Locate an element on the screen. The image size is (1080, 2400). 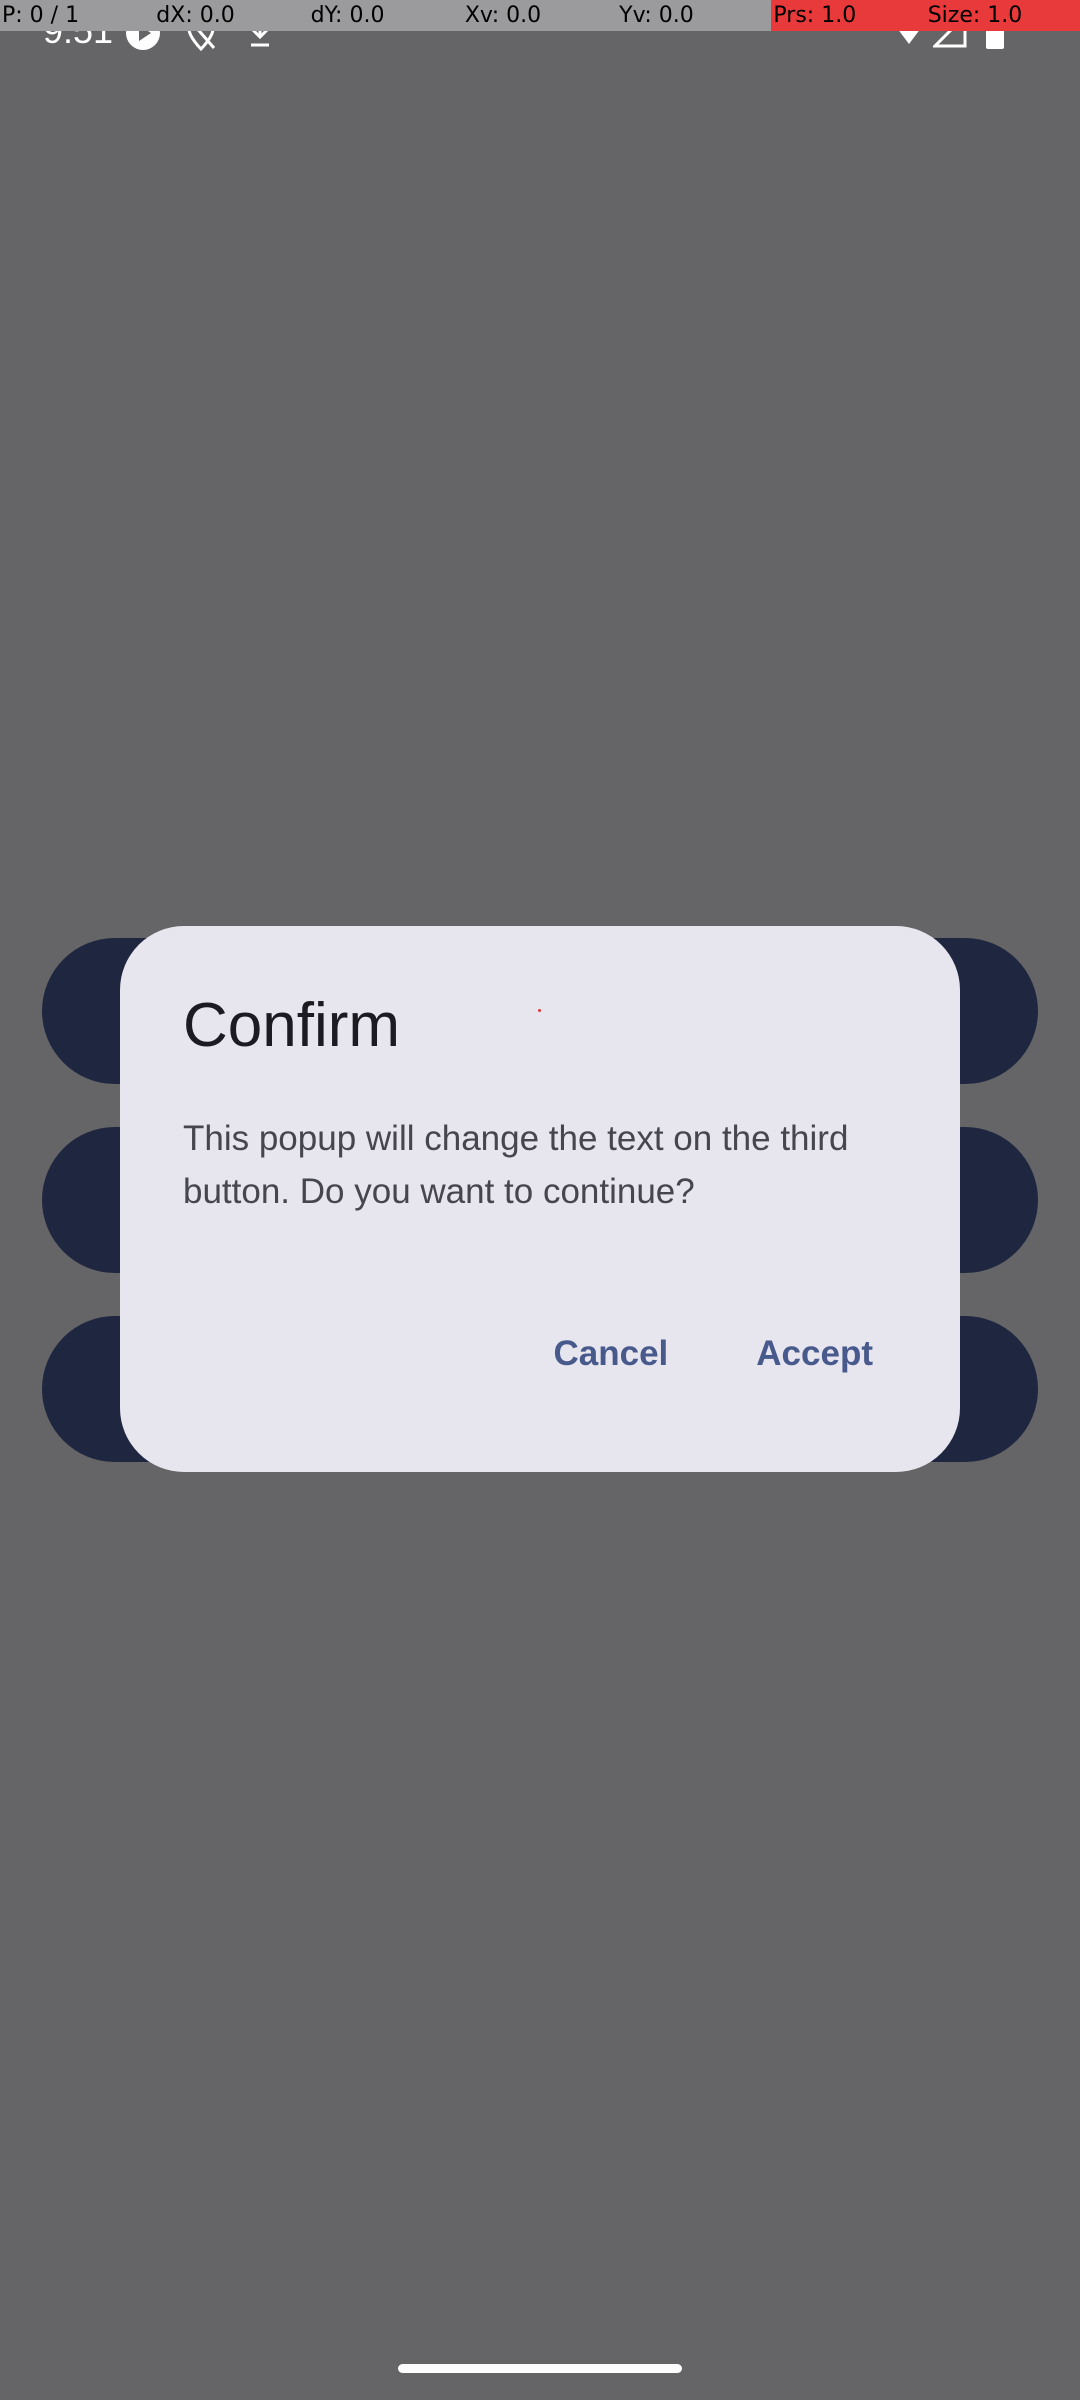
debug-pressure: Prs: 1.0 is located at coordinates (848, 15).